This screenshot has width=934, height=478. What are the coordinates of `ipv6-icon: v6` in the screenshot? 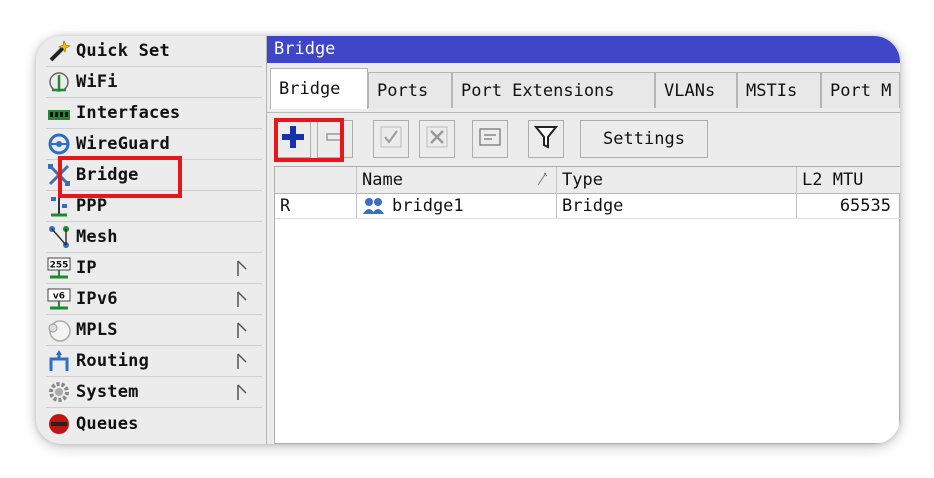 It's located at (59, 299).